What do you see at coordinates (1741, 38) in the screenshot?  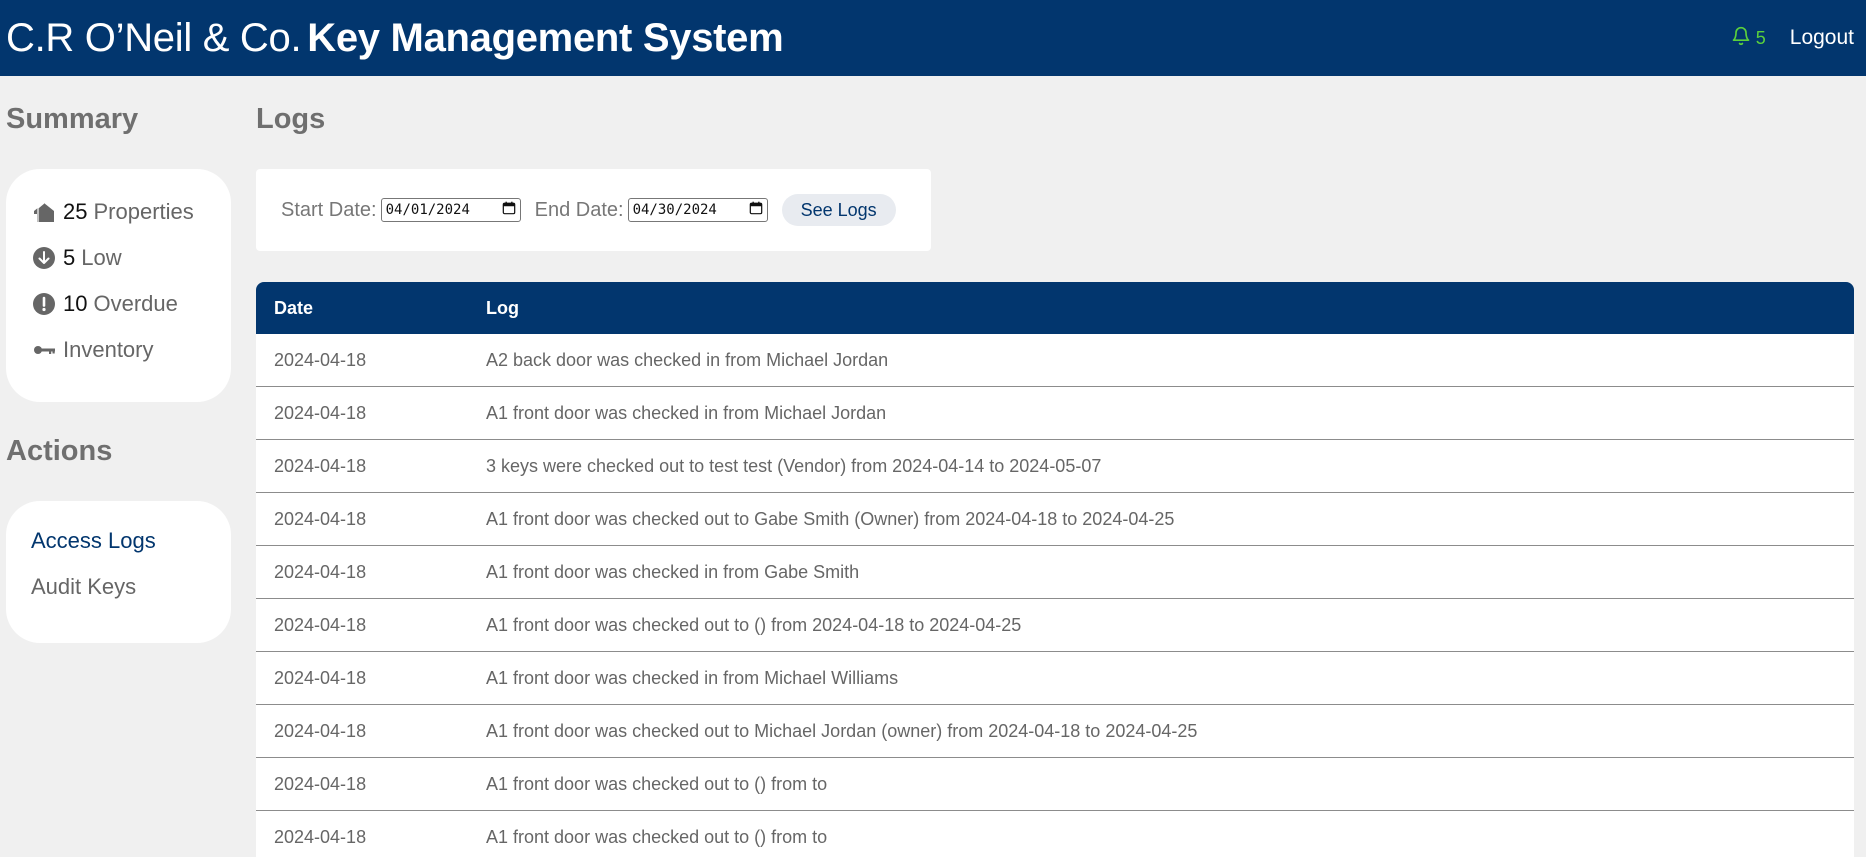 I see `bell-icon` at bounding box center [1741, 38].